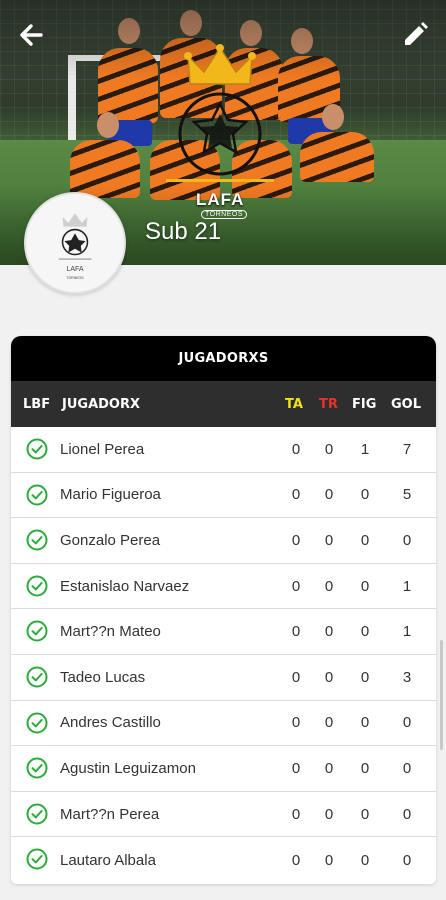 The image size is (446, 900). Describe the element at coordinates (220, 134) in the screenshot. I see `soccer-ball-icon` at that location.